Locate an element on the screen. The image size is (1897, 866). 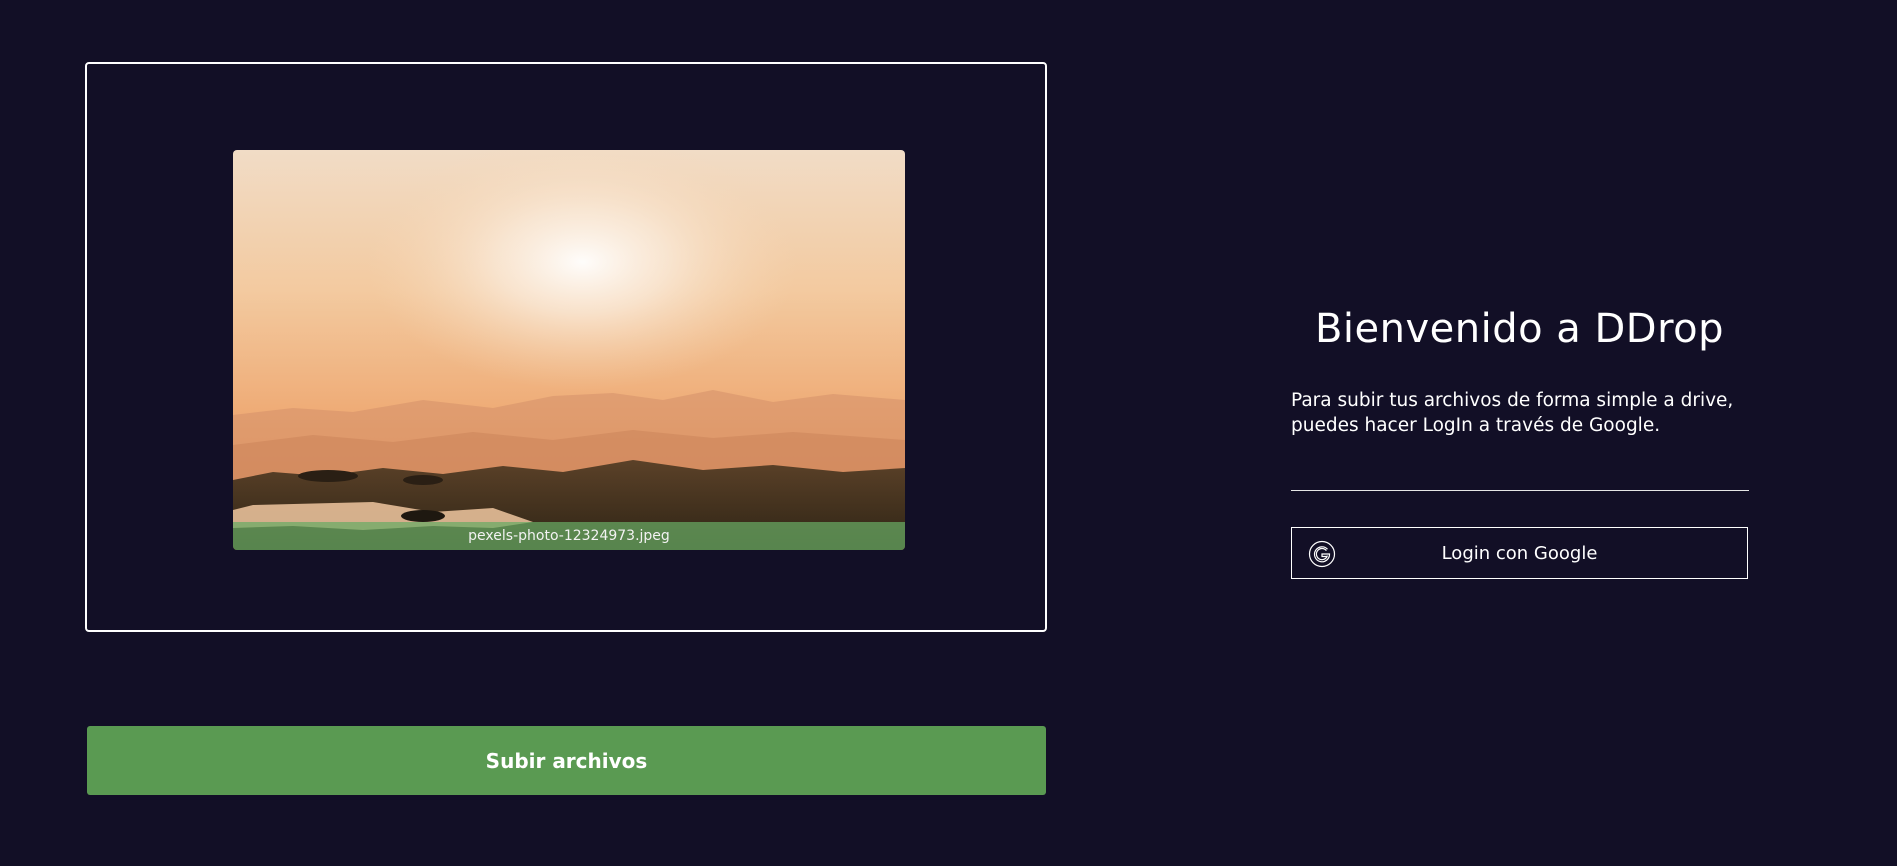
welcome-title: Bienvenido a DDrop is located at coordinates (1519, 329).